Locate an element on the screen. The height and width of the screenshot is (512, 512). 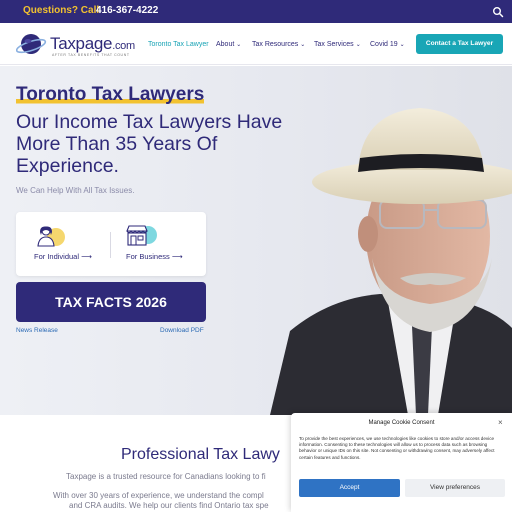
for-individual-label: For Individual ⟶ is located at coordinates (63, 256).